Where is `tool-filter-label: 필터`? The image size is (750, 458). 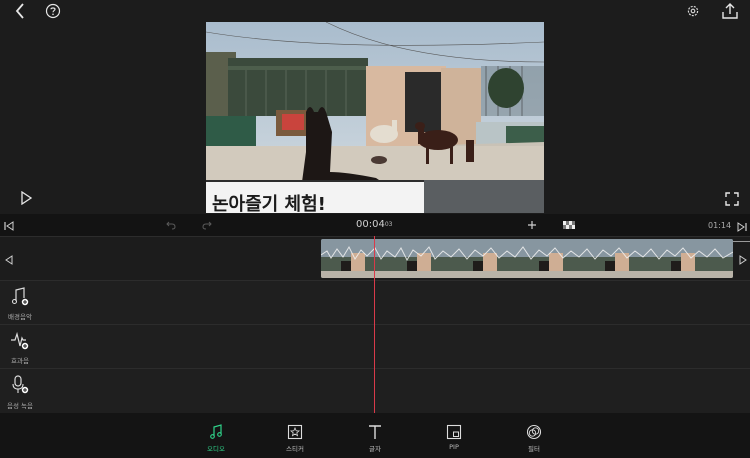 tool-filter-label: 필터 is located at coordinates (534, 449).